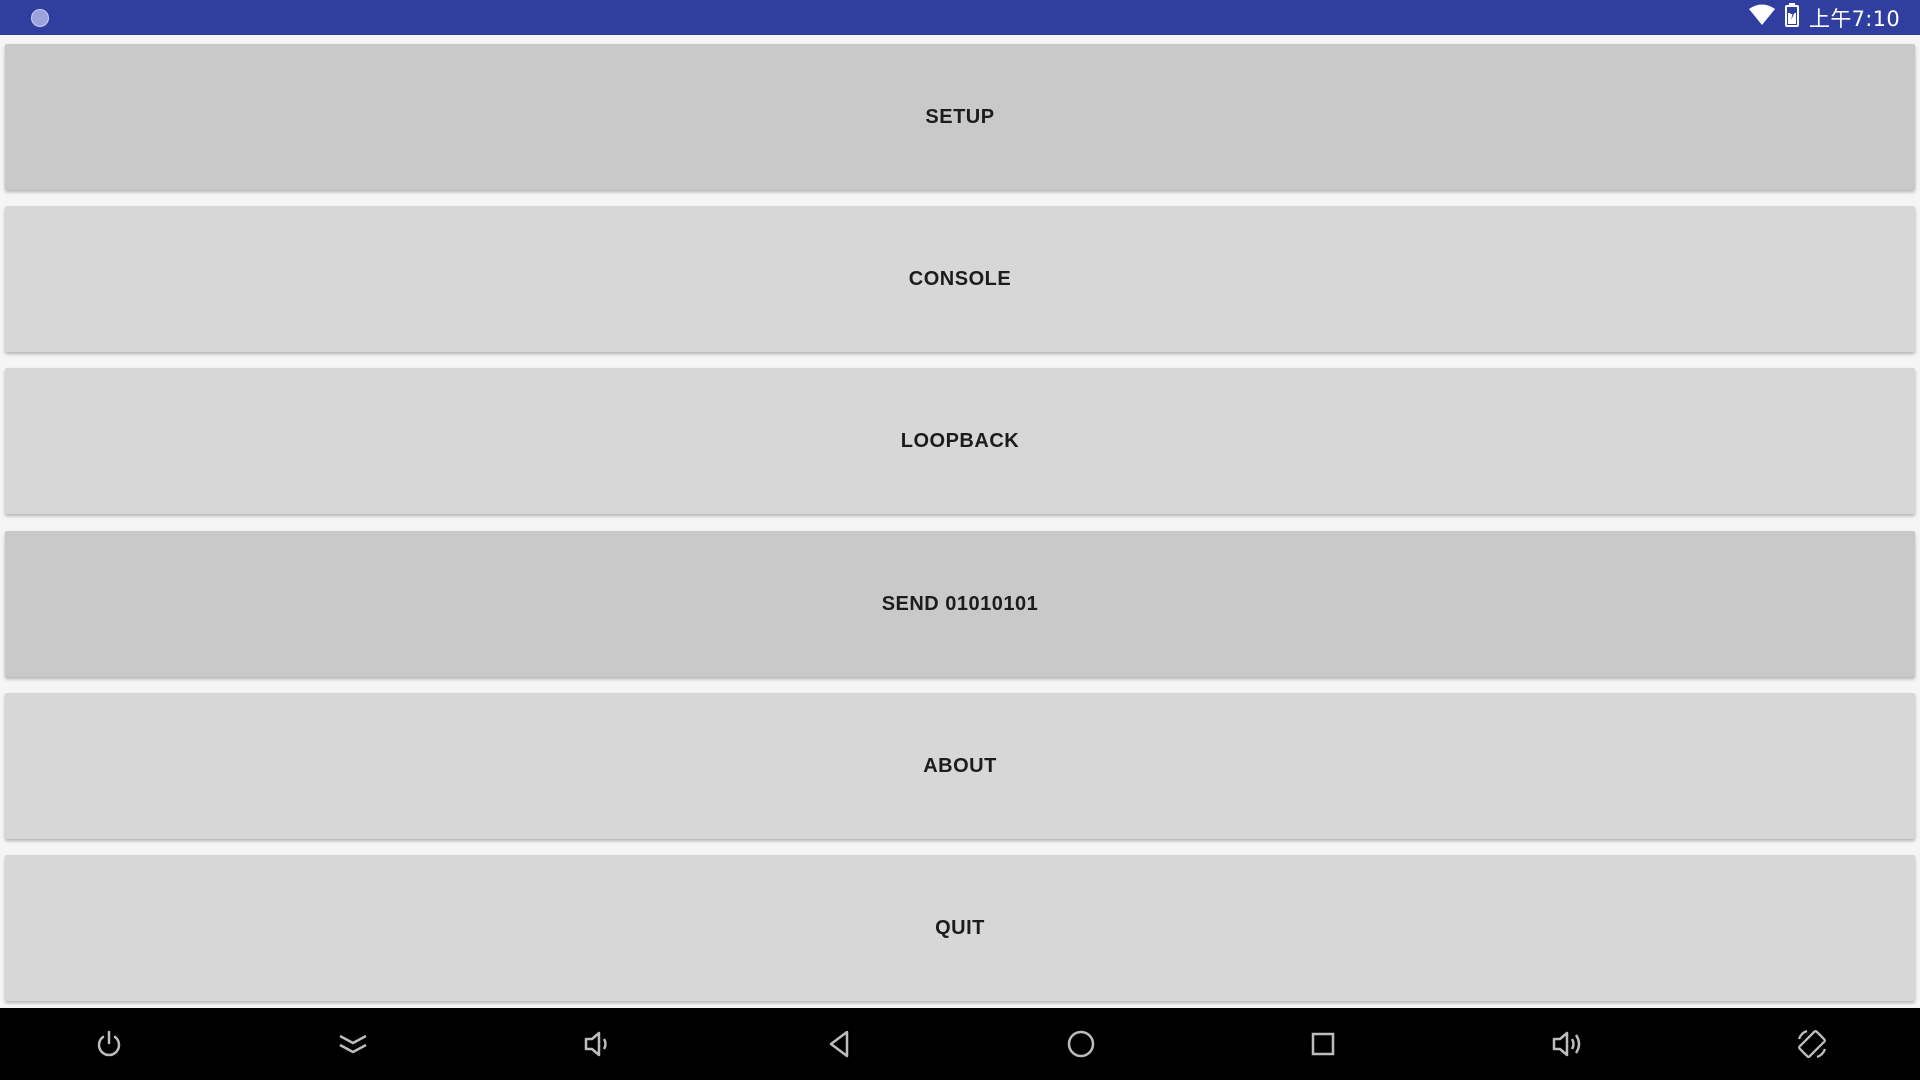 This screenshot has width=1920, height=1080. Describe the element at coordinates (960, 1044) in the screenshot. I see `navigation-bar` at that location.